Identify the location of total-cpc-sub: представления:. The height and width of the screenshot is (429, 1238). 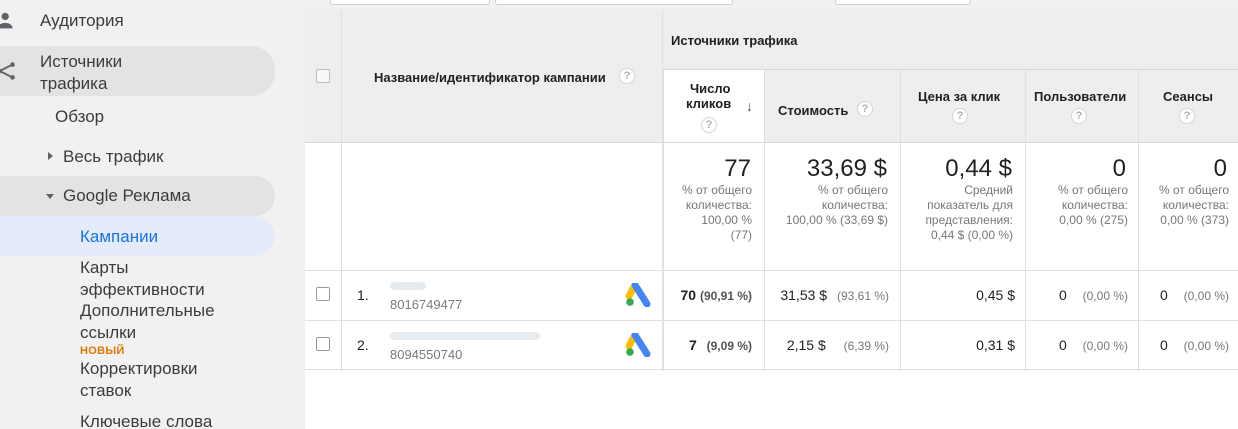
(969, 220).